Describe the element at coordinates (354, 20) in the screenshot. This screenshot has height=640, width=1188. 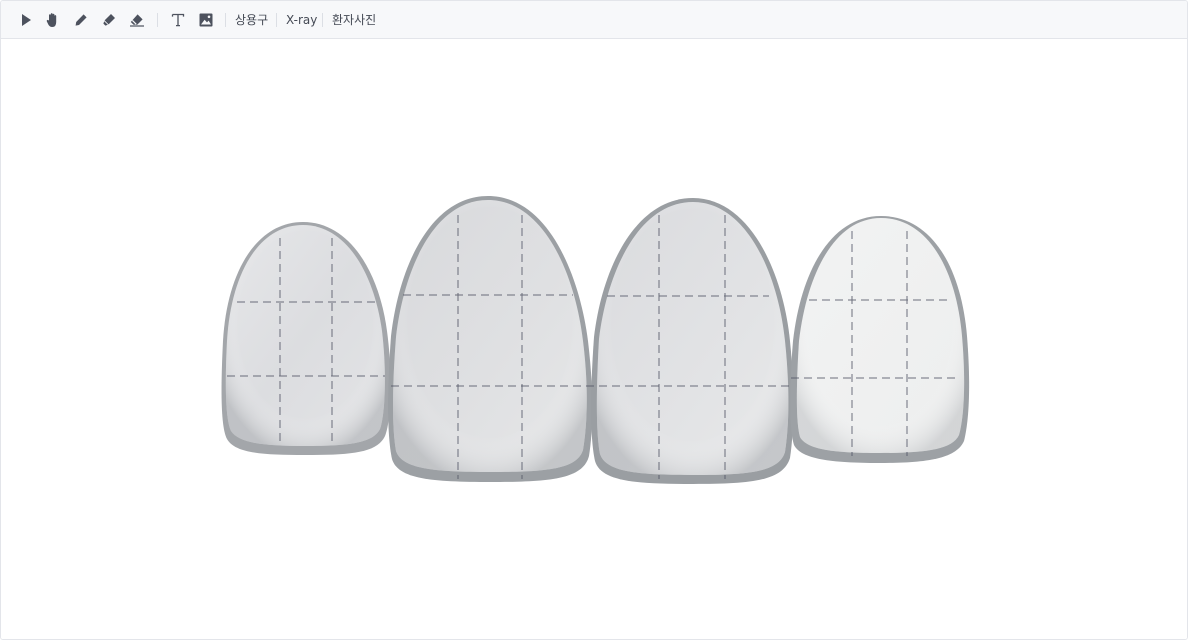
I see `patient-photo-menu: 환자사진` at that location.